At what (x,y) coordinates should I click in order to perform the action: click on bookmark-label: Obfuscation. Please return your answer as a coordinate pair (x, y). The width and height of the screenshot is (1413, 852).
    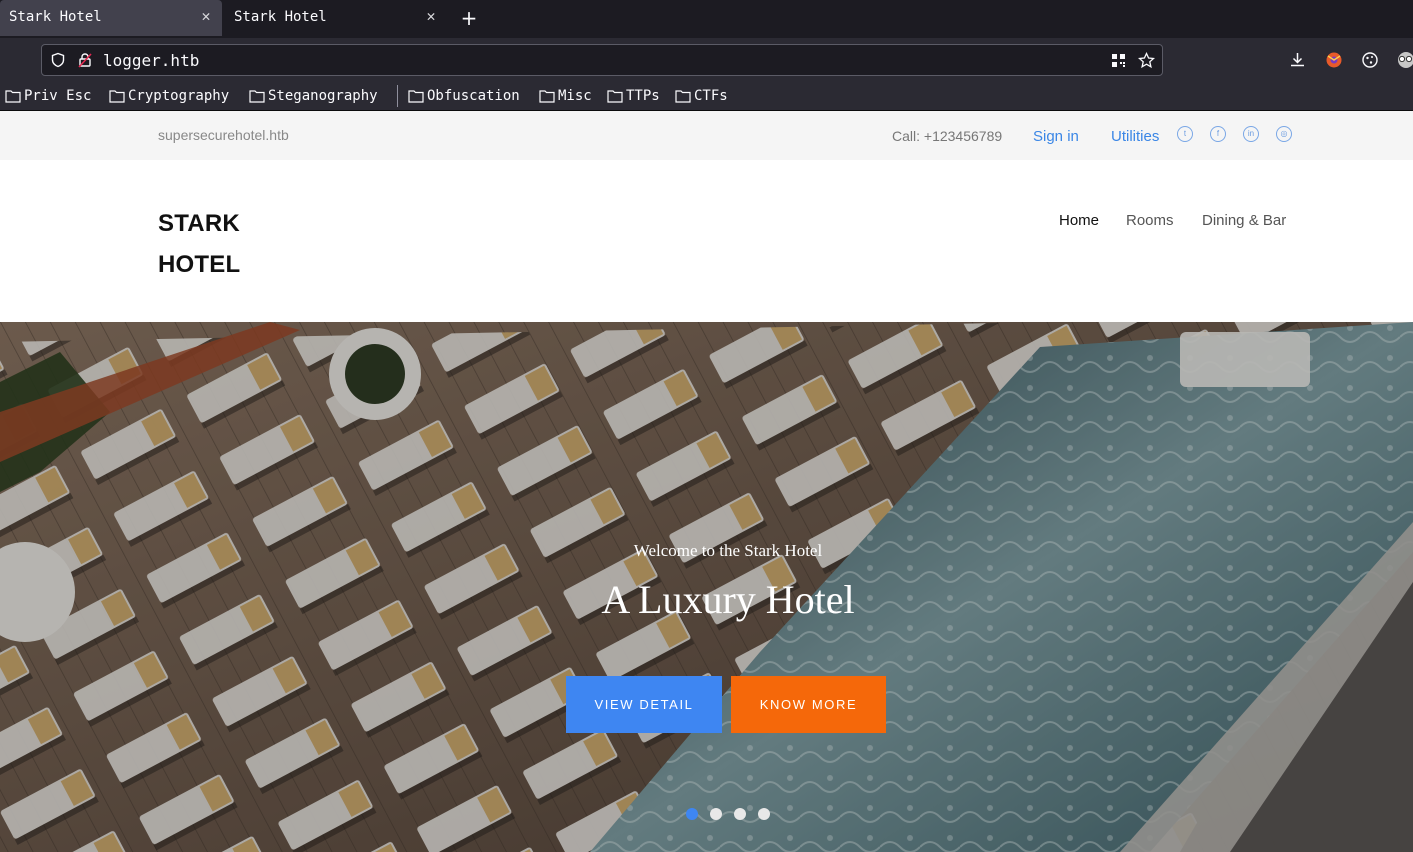
    Looking at the image, I should click on (473, 96).